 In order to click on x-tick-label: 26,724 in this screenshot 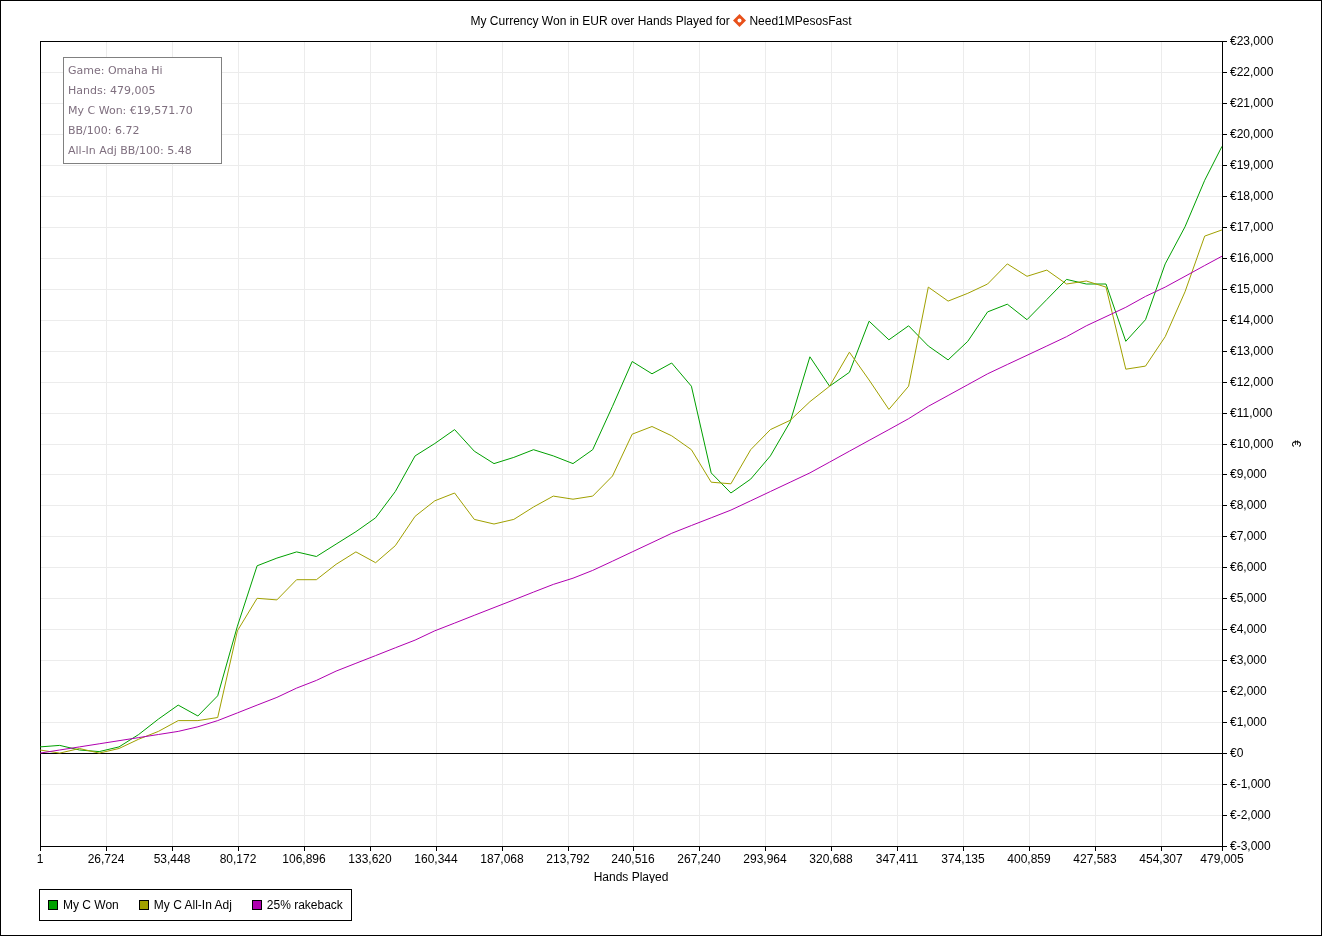, I will do `click(106, 859)`.